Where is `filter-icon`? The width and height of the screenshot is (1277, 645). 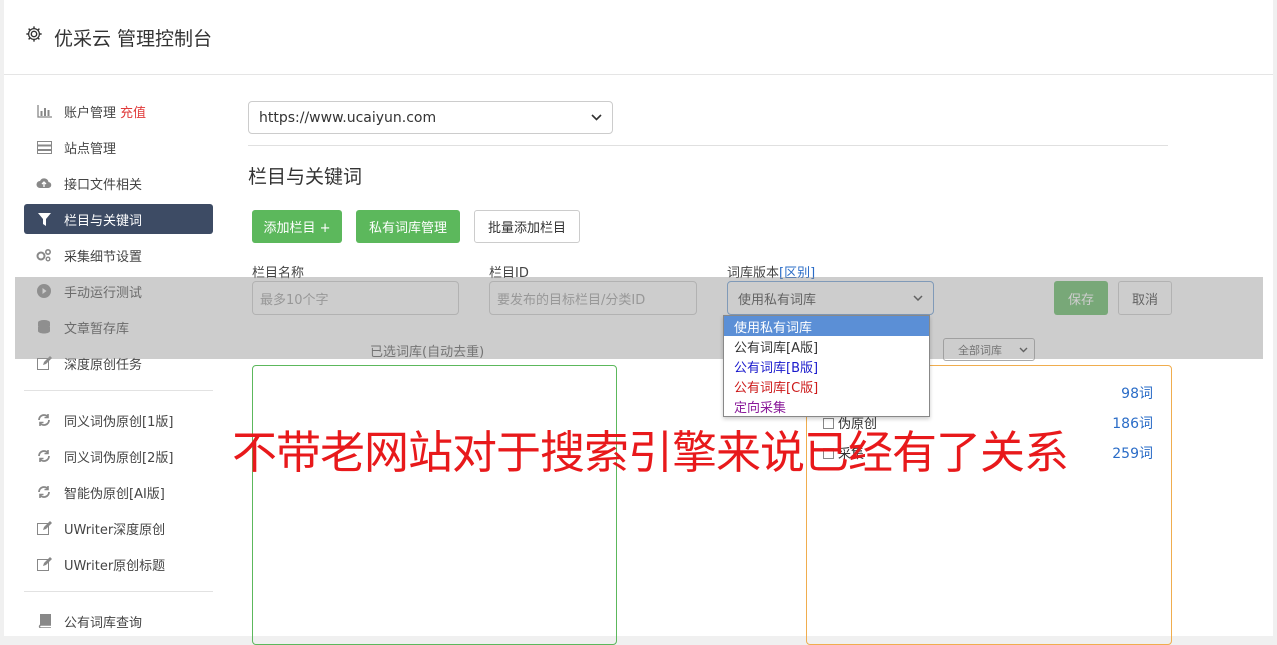 filter-icon is located at coordinates (44, 219).